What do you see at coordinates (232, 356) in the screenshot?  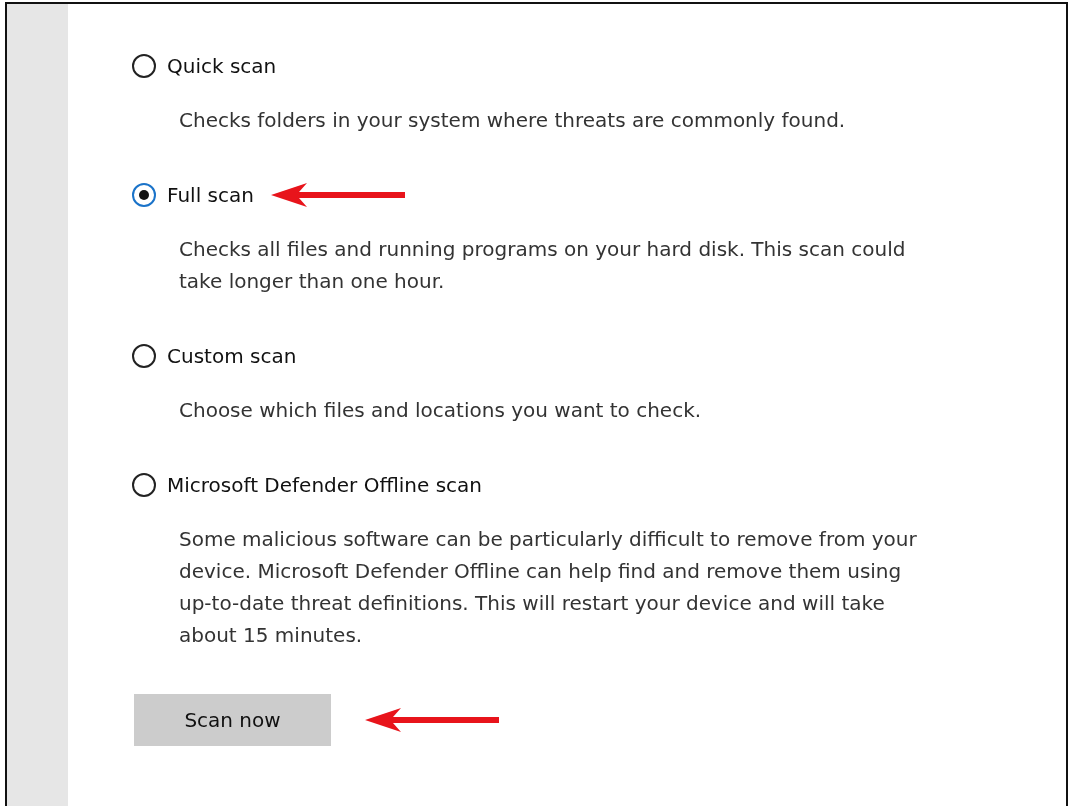 I see `option-label: Custom scan` at bounding box center [232, 356].